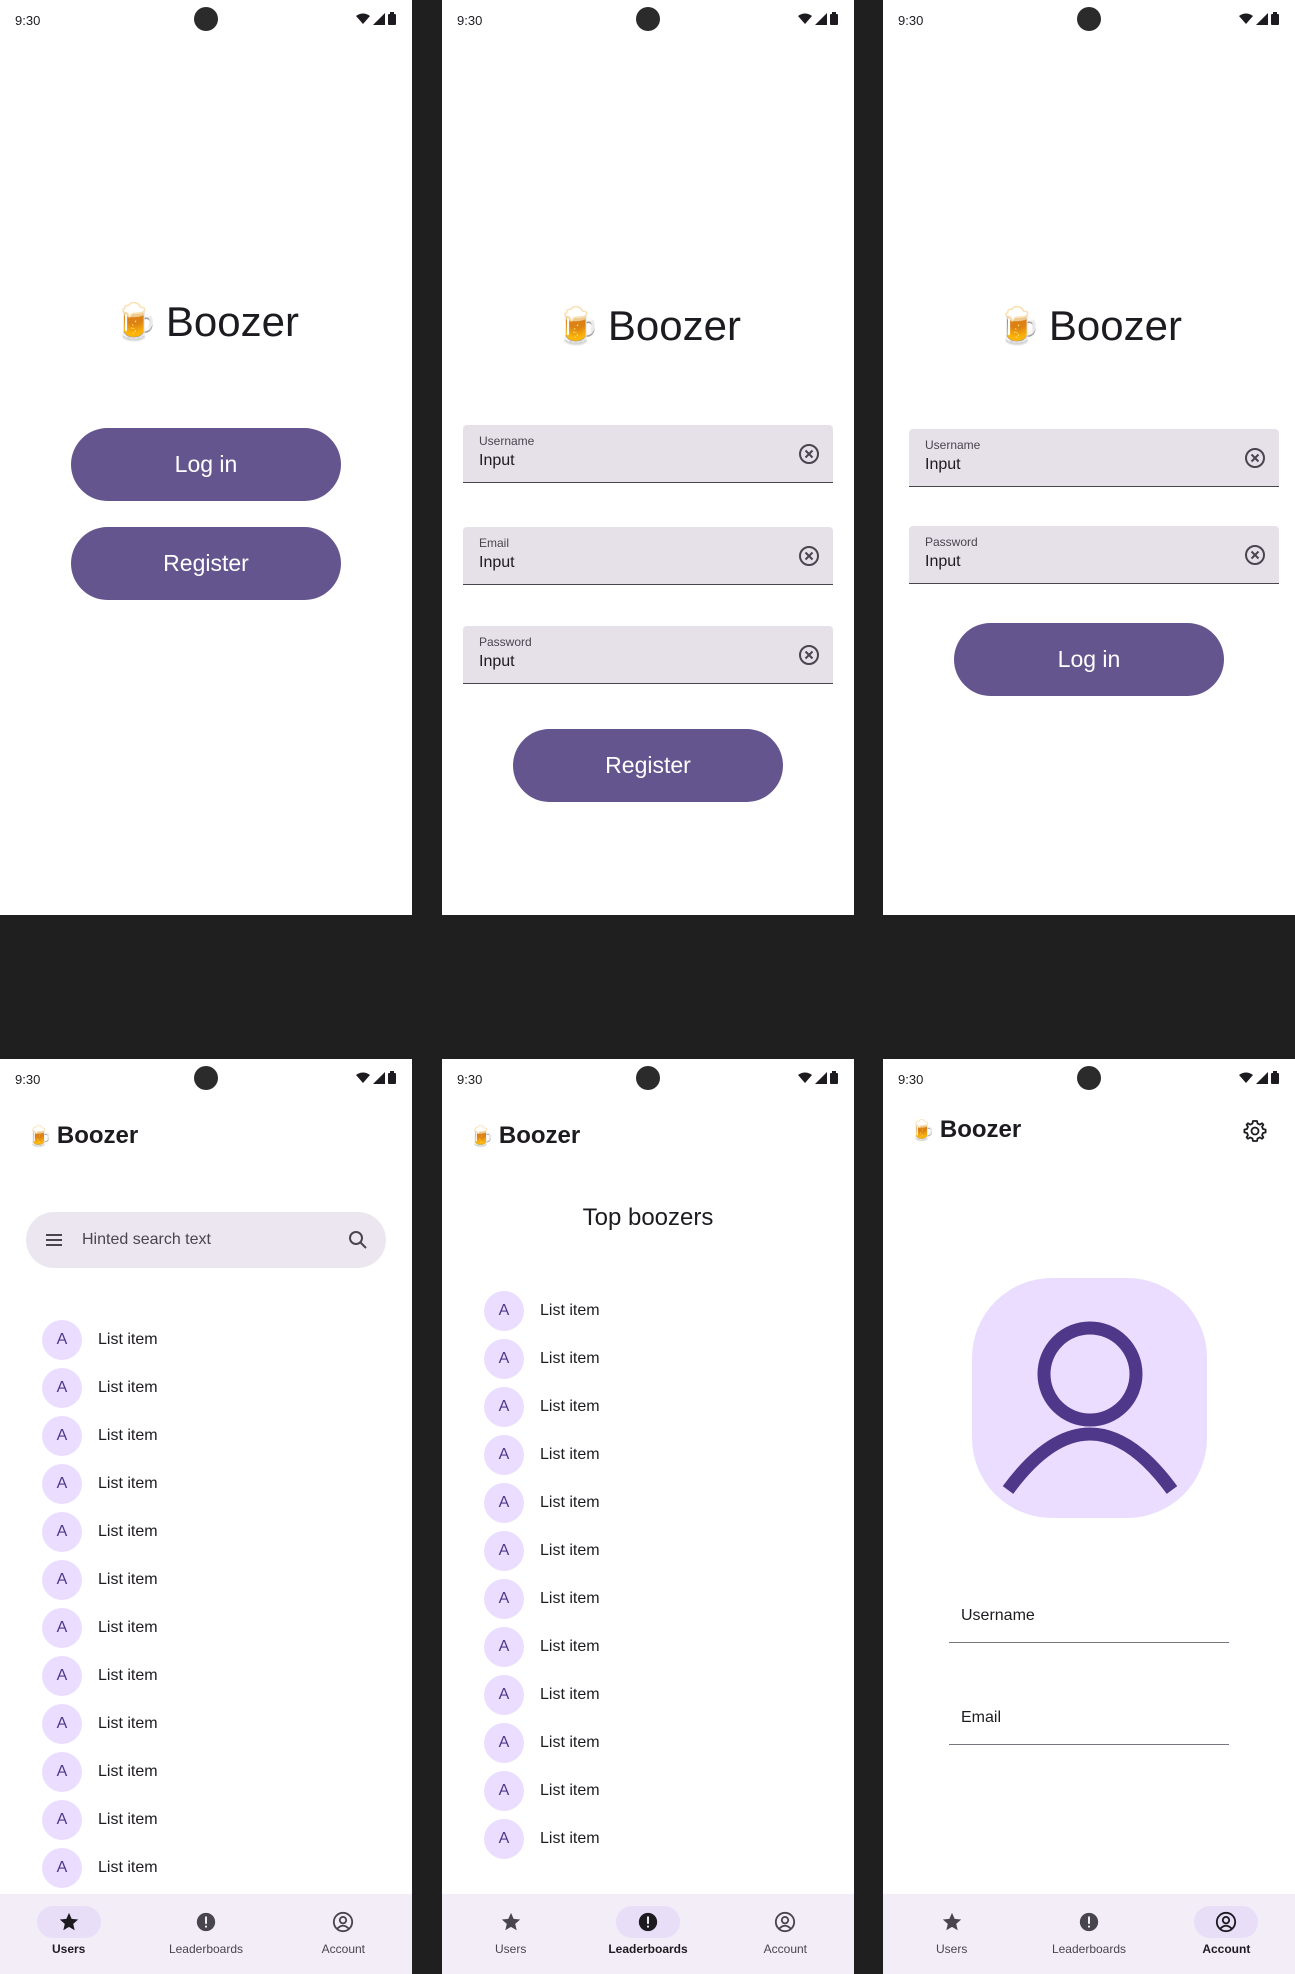 This screenshot has height=1974, width=1295. What do you see at coordinates (470, 20) in the screenshot?
I see `status-time: 9:30` at bounding box center [470, 20].